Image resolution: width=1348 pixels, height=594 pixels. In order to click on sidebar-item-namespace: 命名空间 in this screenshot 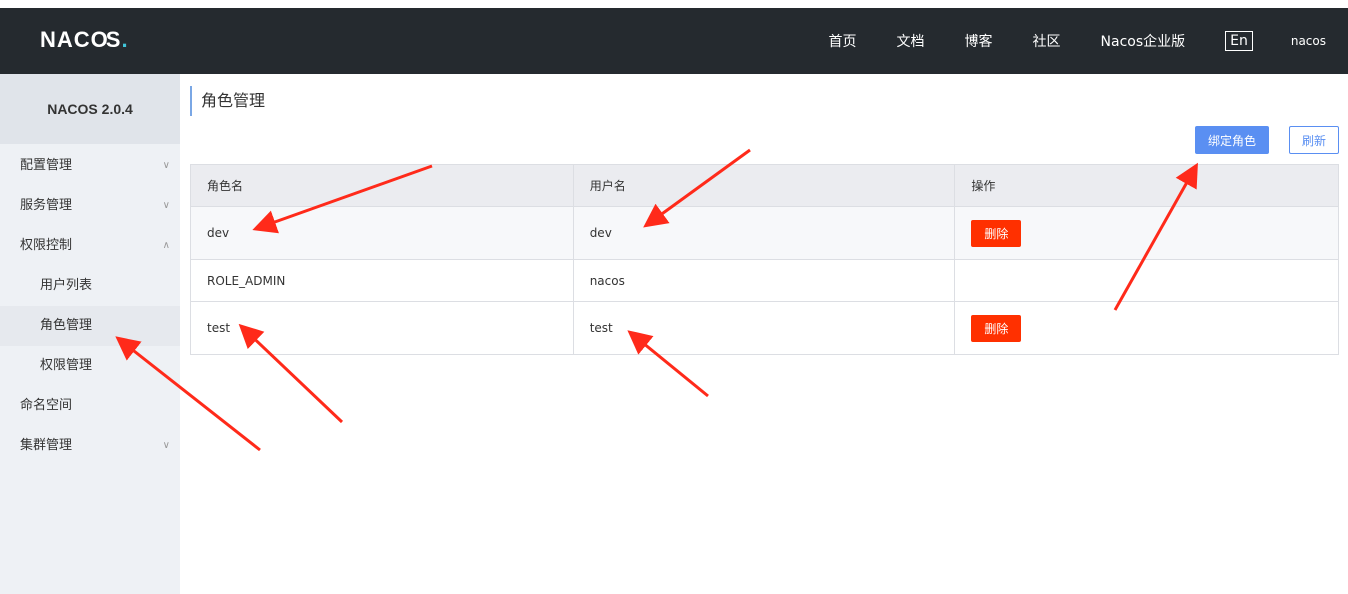, I will do `click(90, 406)`.